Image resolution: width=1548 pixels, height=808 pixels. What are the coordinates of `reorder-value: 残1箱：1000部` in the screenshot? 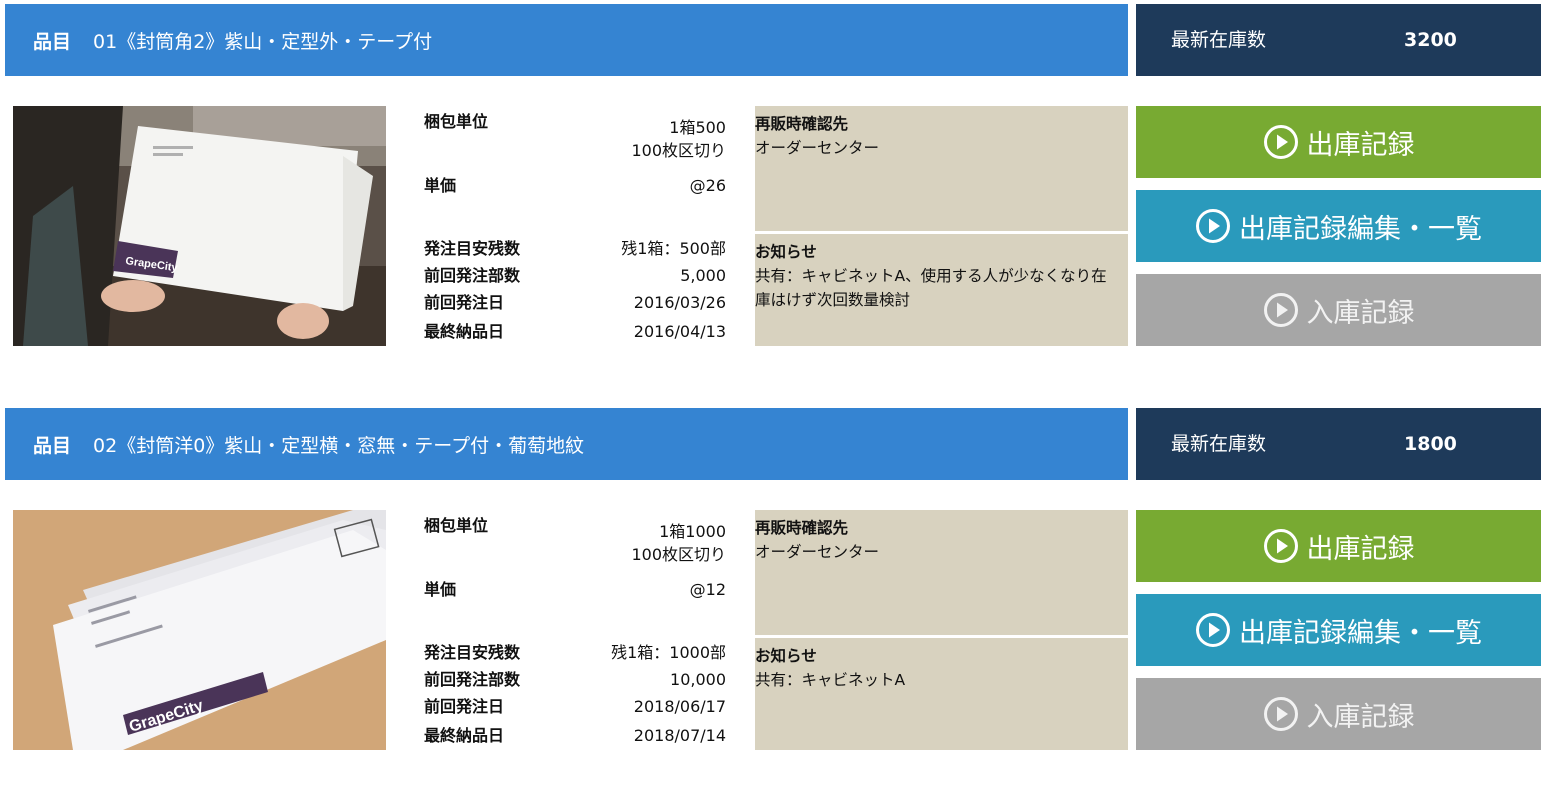 It's located at (668, 652).